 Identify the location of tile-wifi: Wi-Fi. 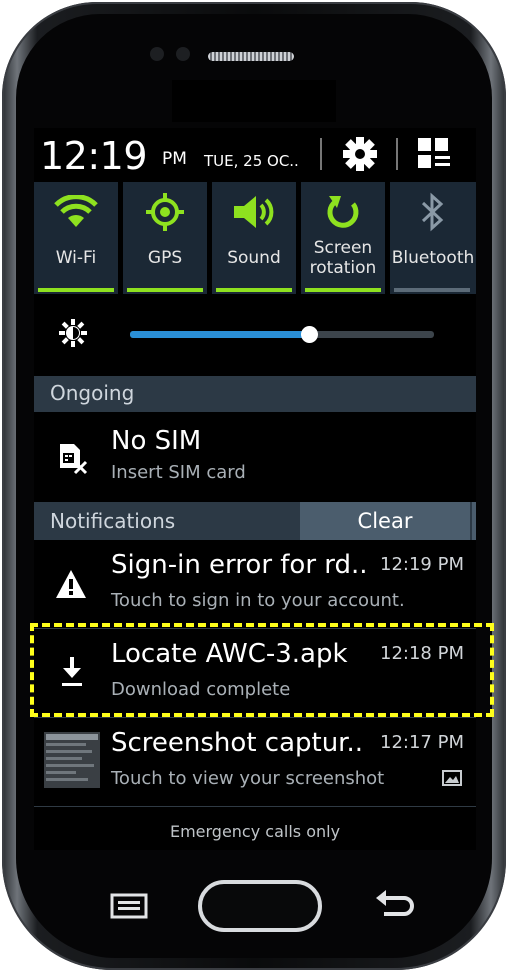
(76, 238).